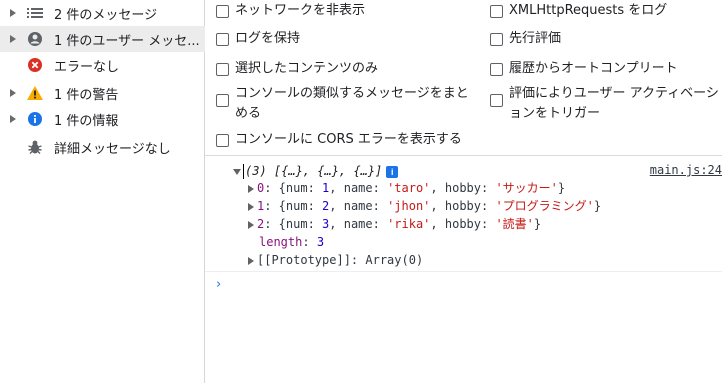 Image resolution: width=722 pixels, height=383 pixels. Describe the element at coordinates (222, 100) in the screenshot. I see `group-similar-checkbox` at that location.